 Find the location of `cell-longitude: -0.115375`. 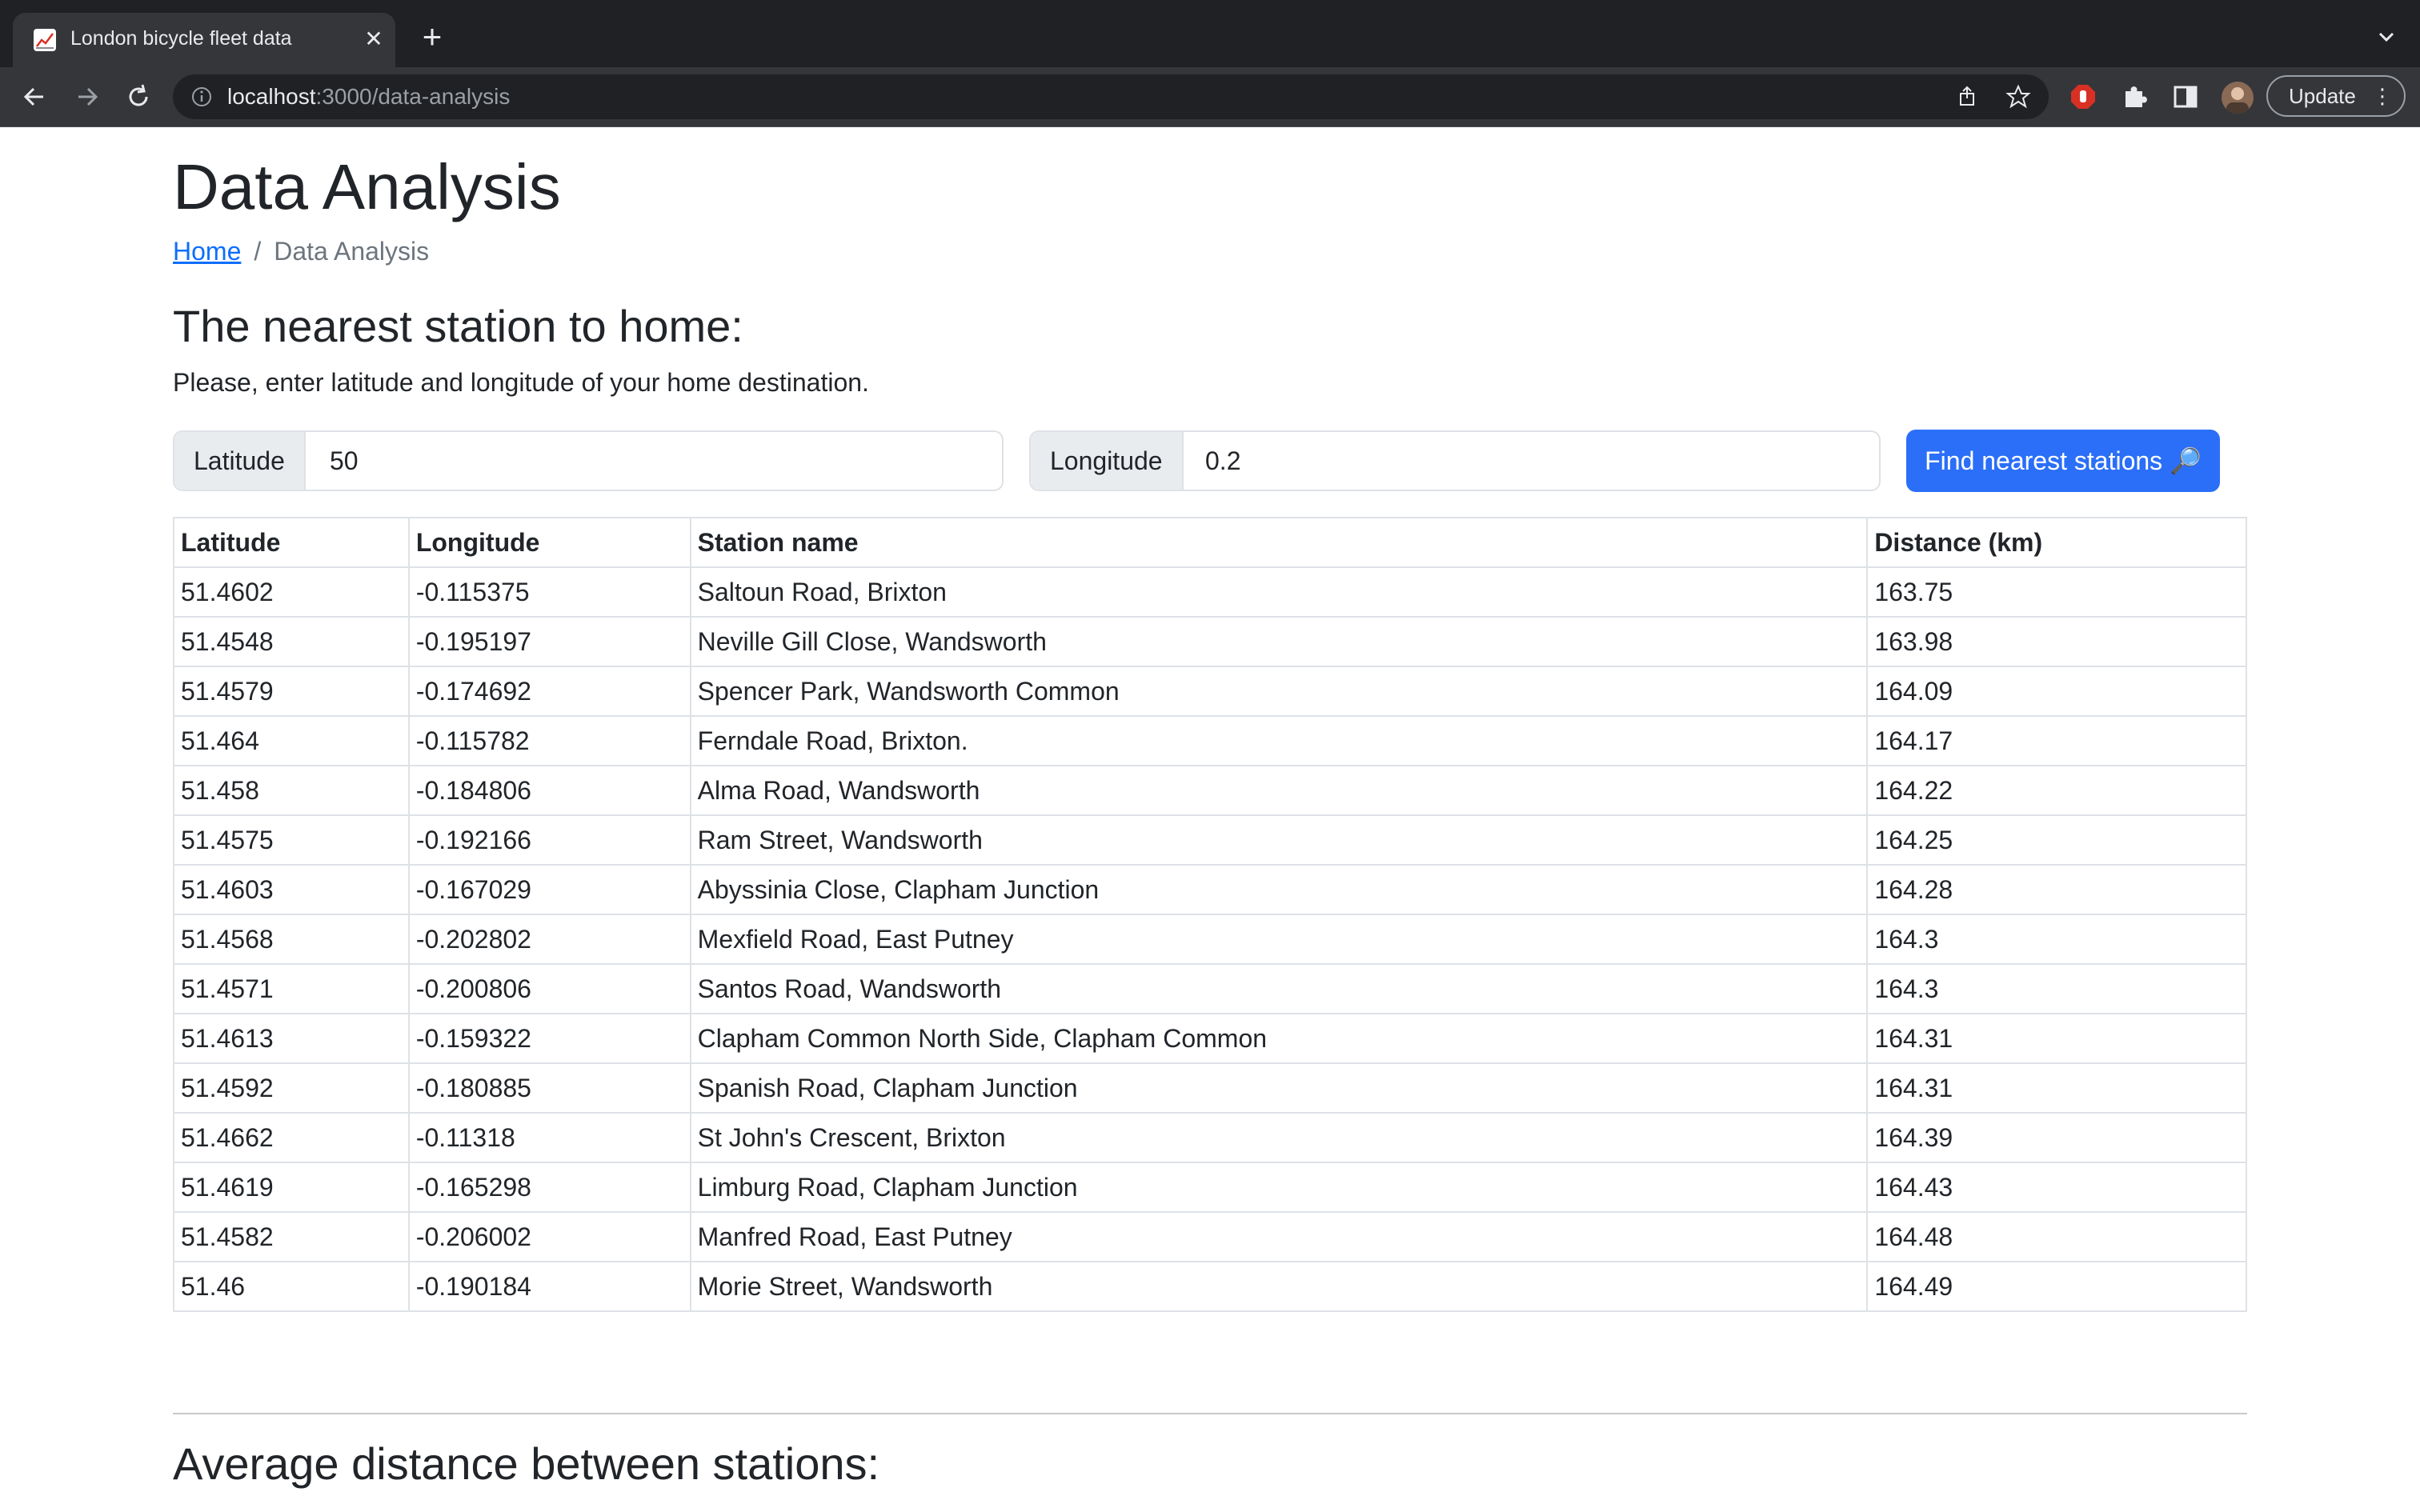

cell-longitude: -0.115375 is located at coordinates (549, 592).